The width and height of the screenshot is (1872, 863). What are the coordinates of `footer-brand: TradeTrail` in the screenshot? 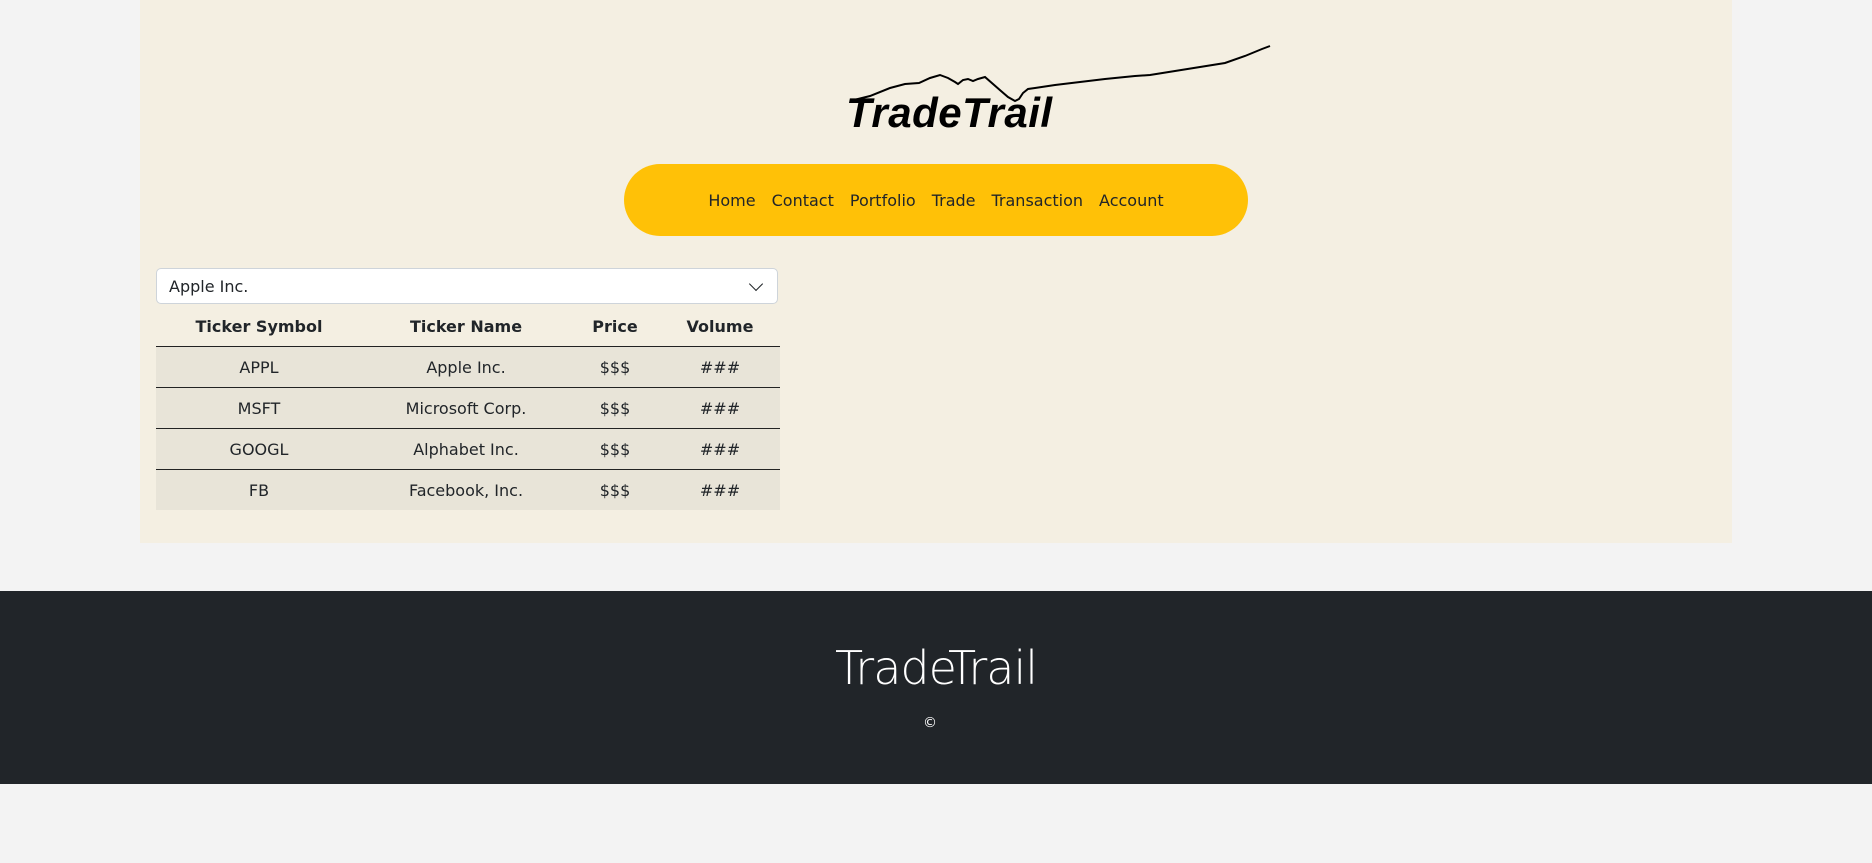 It's located at (936, 668).